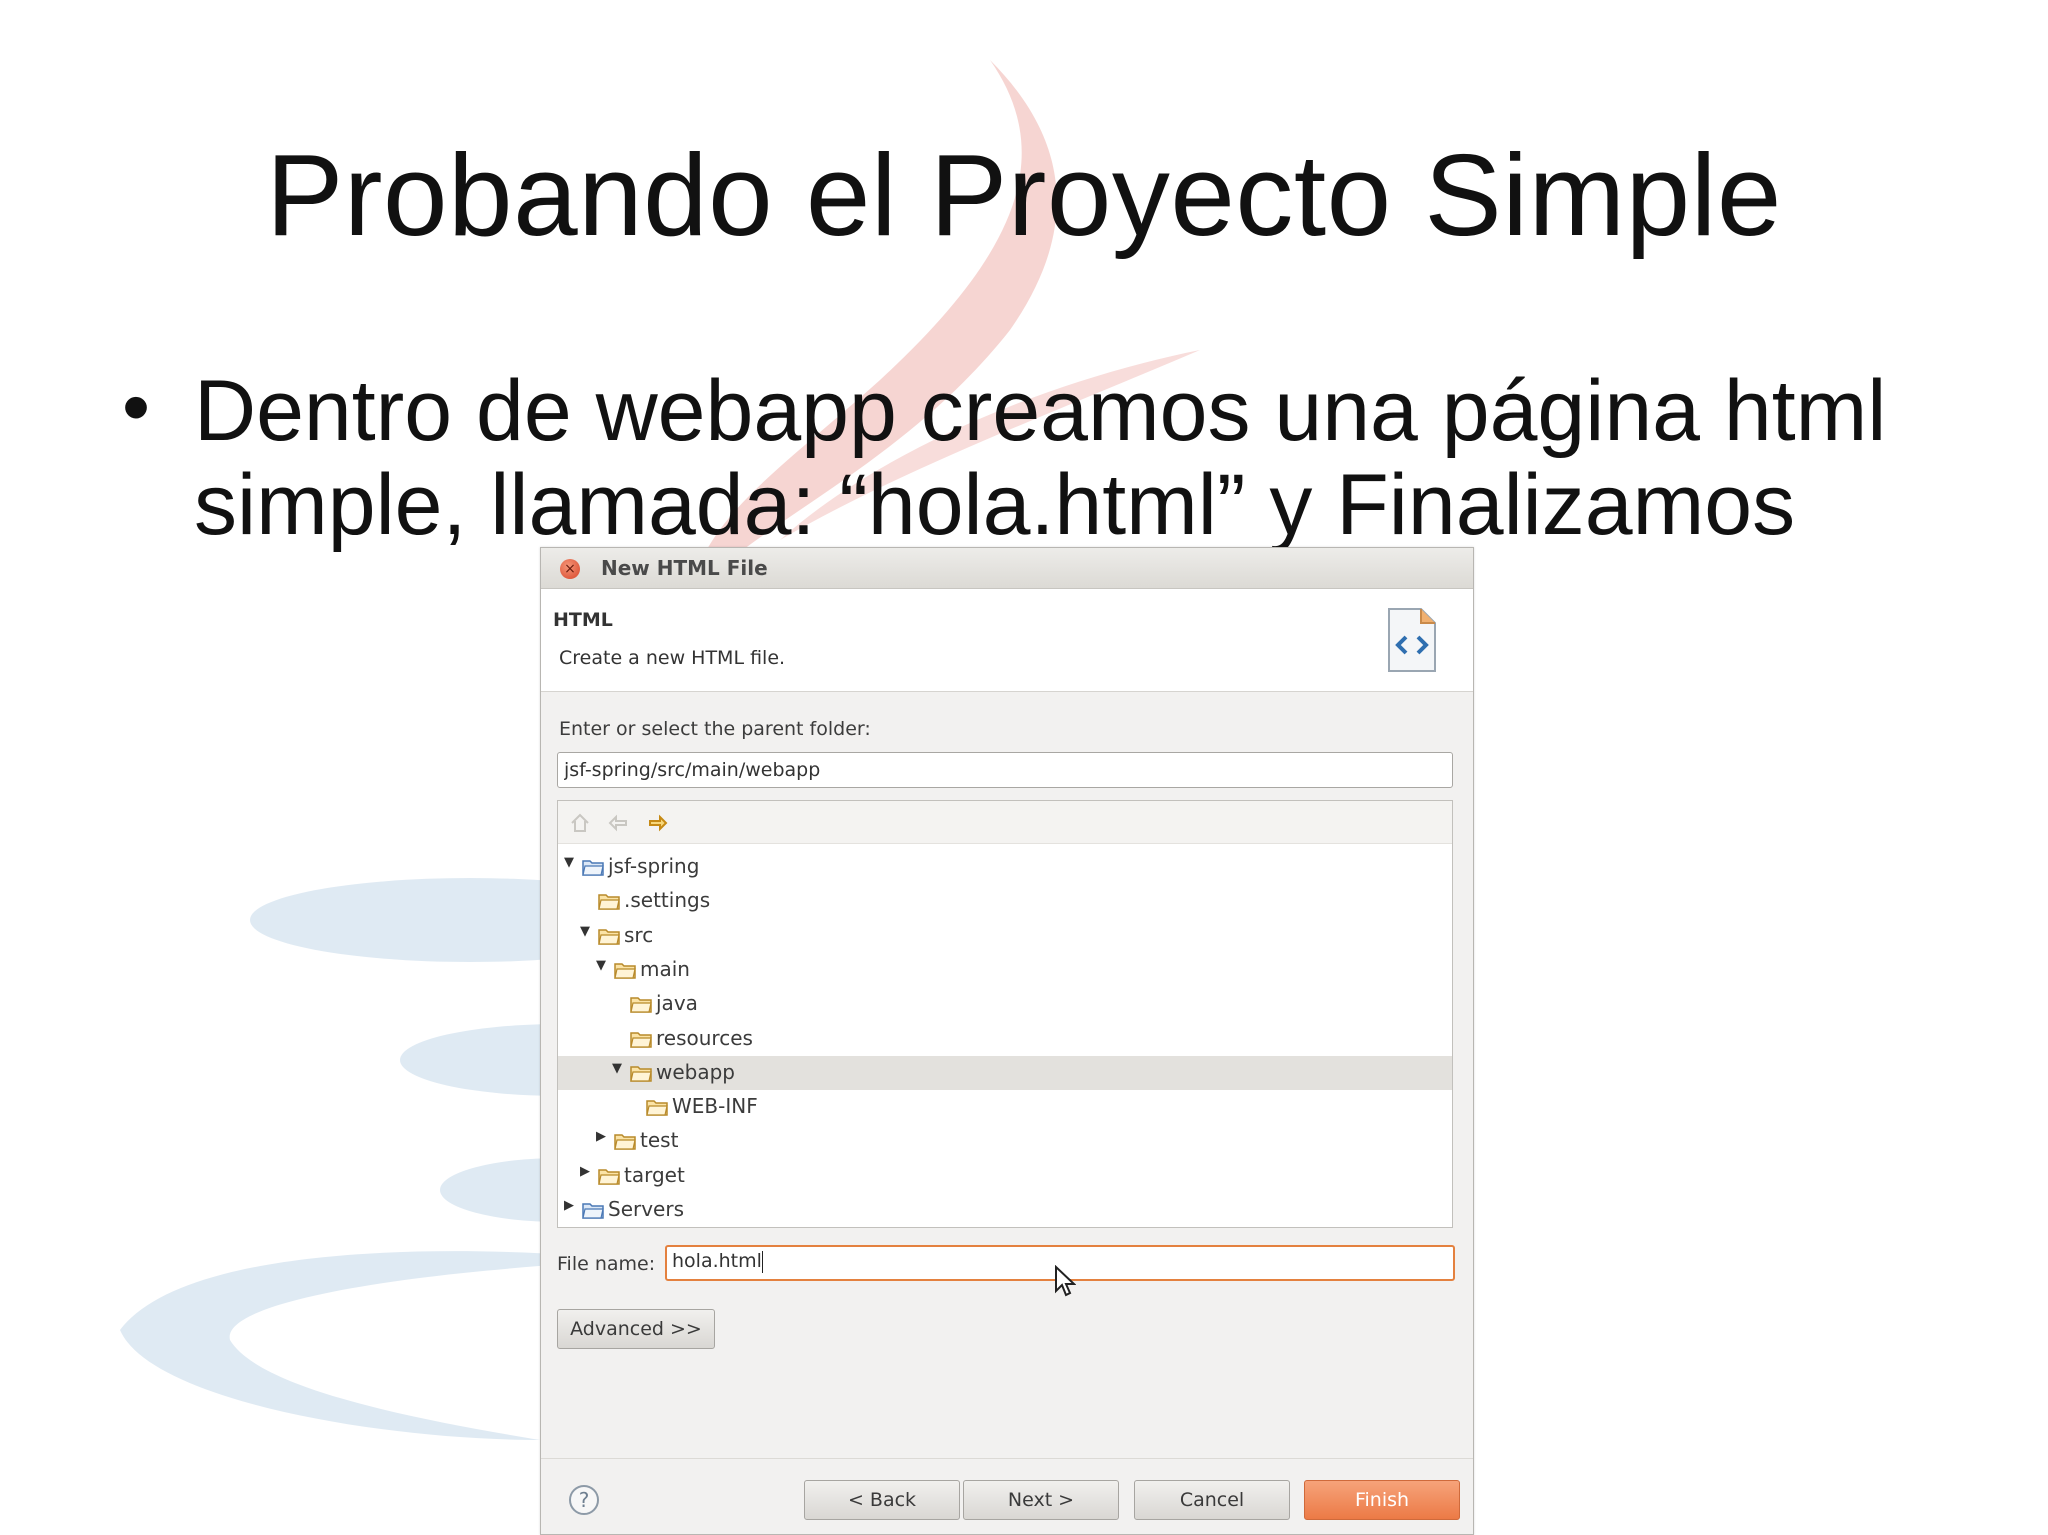  I want to click on bottom-separator, so click(1007, 1458).